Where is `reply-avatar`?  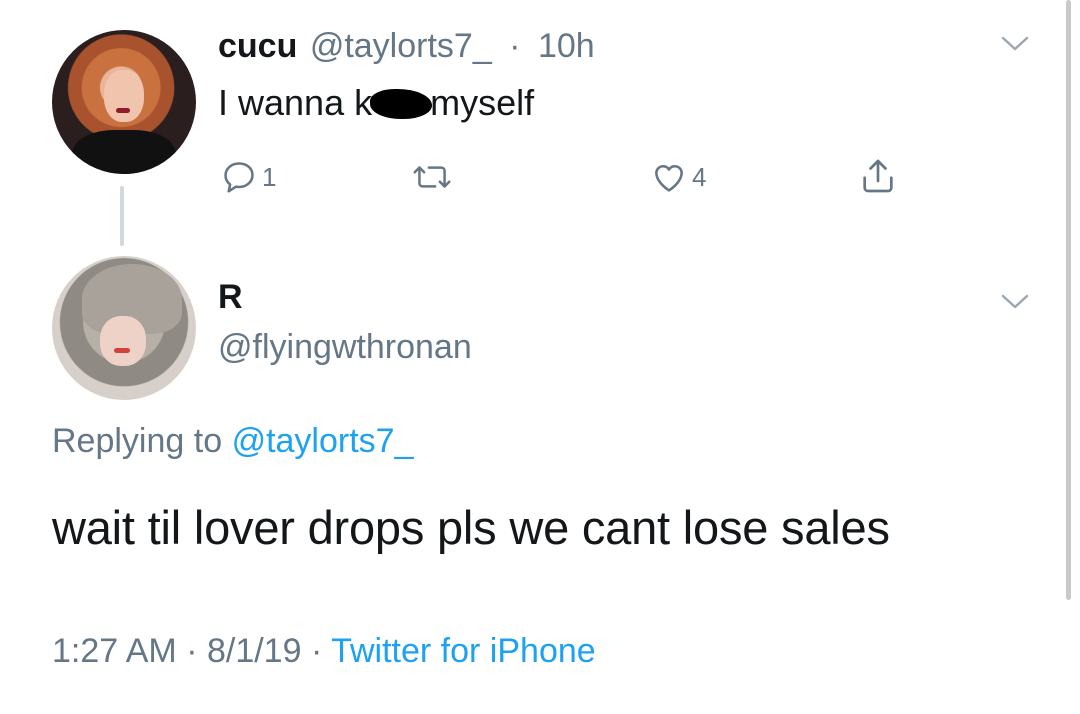
reply-avatar is located at coordinates (124, 328).